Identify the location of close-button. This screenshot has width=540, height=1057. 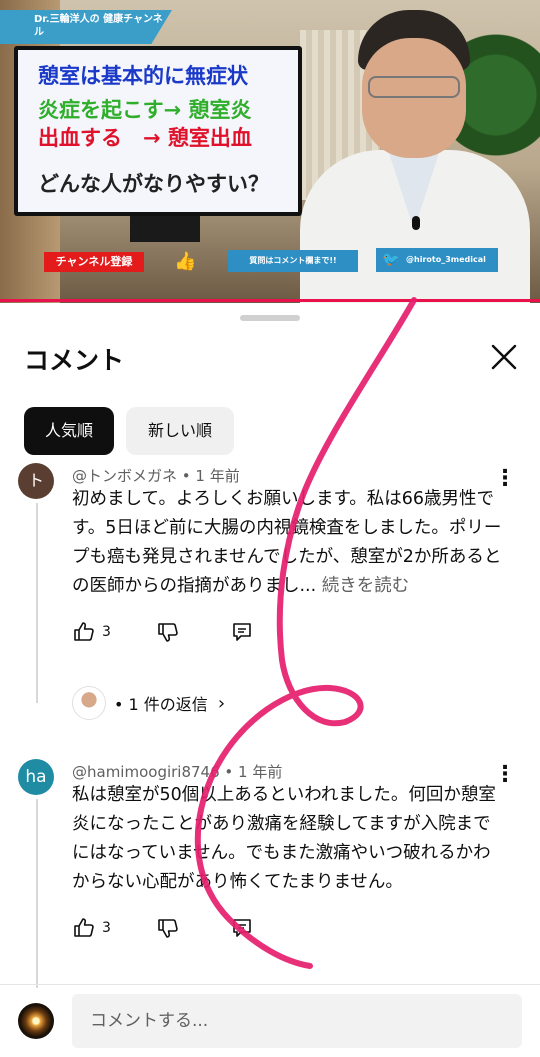
(504, 357).